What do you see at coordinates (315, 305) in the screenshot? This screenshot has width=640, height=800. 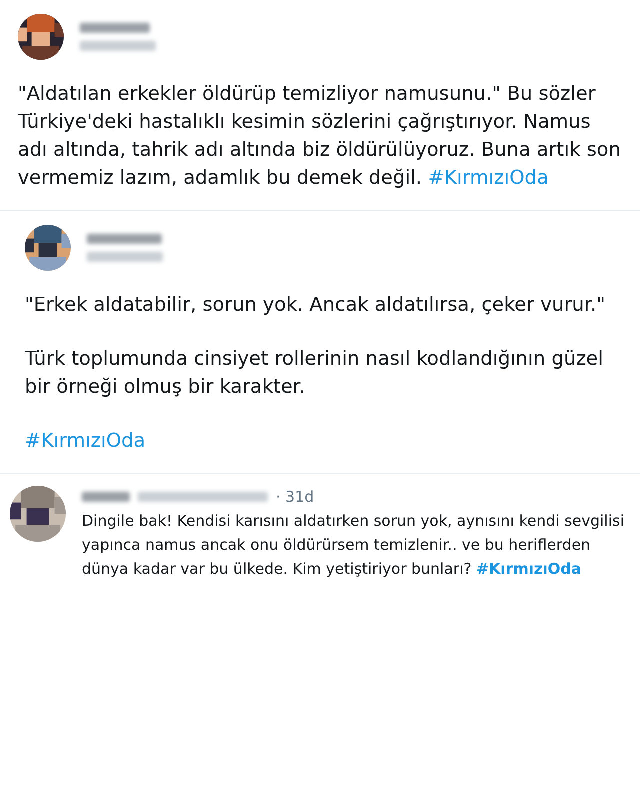 I see `tweet-text: "Erkek aldatabilir, sorun yok. Ancak aldatılırsa, çeker vurur."` at bounding box center [315, 305].